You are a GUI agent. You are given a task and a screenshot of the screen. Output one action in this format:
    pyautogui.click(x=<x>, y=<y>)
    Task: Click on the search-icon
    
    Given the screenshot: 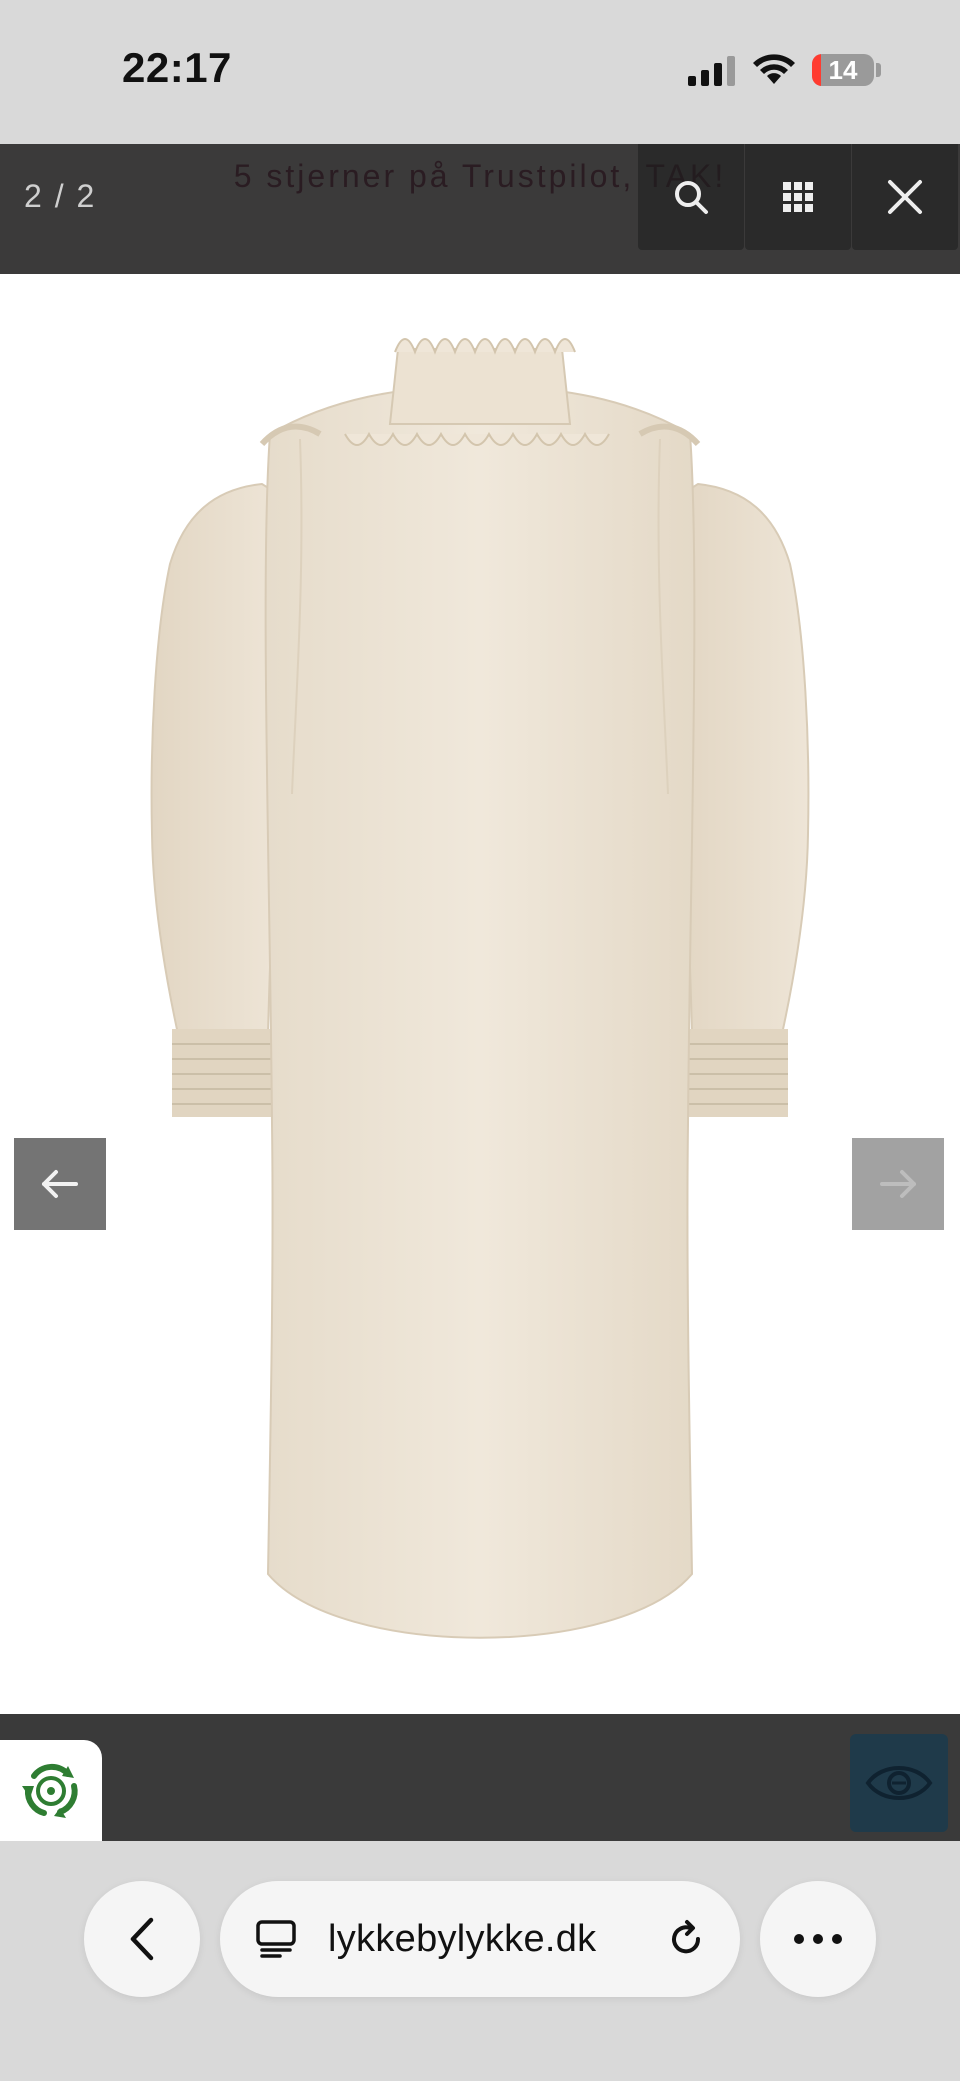 What is the action you would take?
    pyautogui.click(x=691, y=197)
    